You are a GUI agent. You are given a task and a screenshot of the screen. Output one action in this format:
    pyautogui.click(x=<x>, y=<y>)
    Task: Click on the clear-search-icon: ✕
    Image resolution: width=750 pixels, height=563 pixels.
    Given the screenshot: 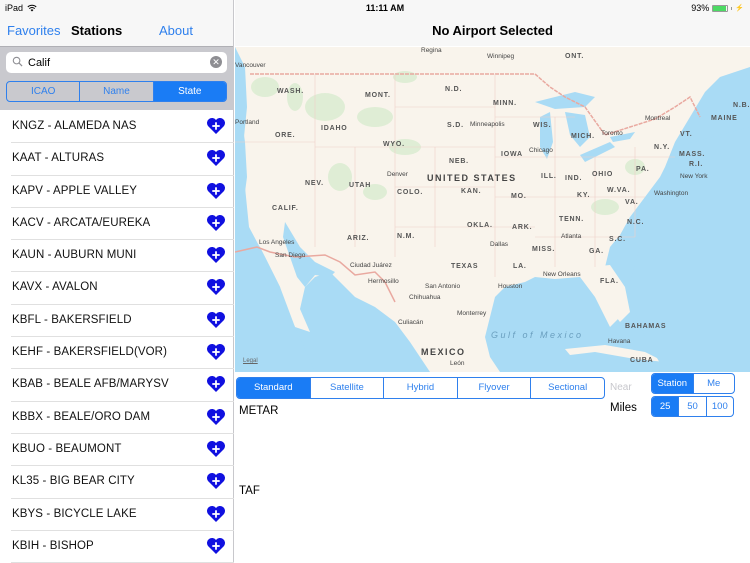 What is the action you would take?
    pyautogui.click(x=216, y=62)
    